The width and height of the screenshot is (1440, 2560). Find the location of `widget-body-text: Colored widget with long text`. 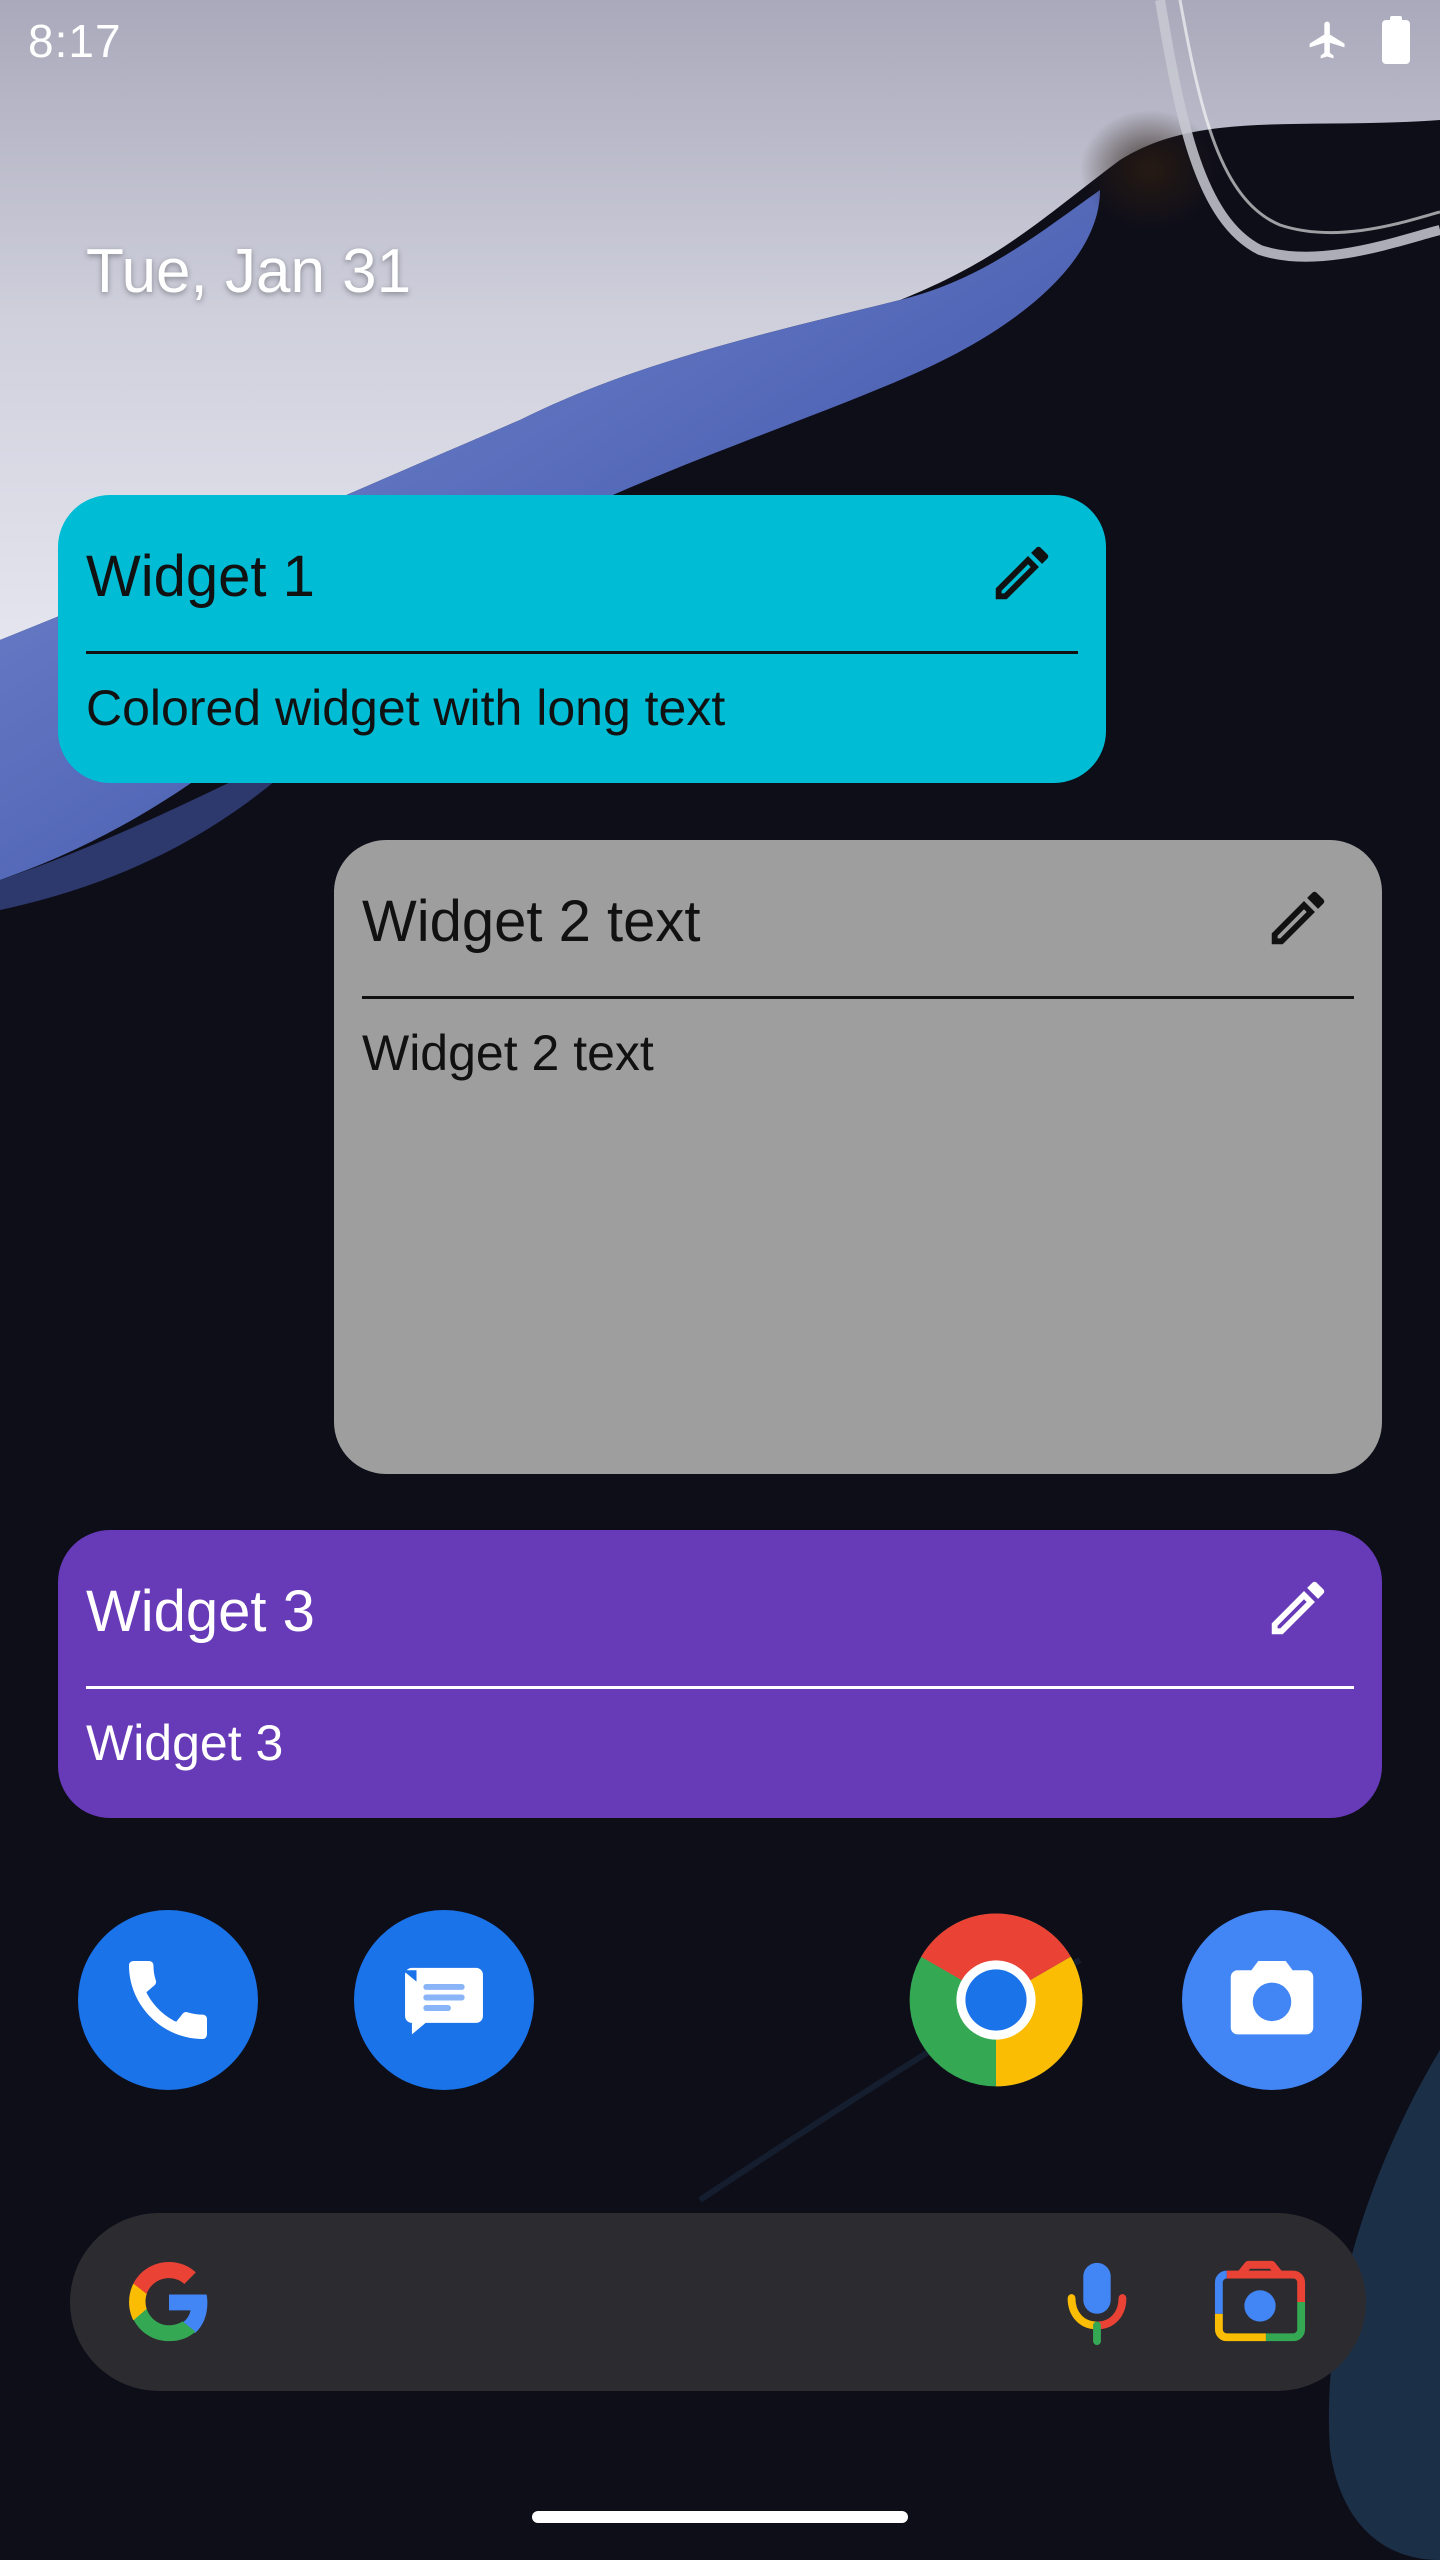

widget-body-text: Colored widget with long text is located at coordinates (406, 708).